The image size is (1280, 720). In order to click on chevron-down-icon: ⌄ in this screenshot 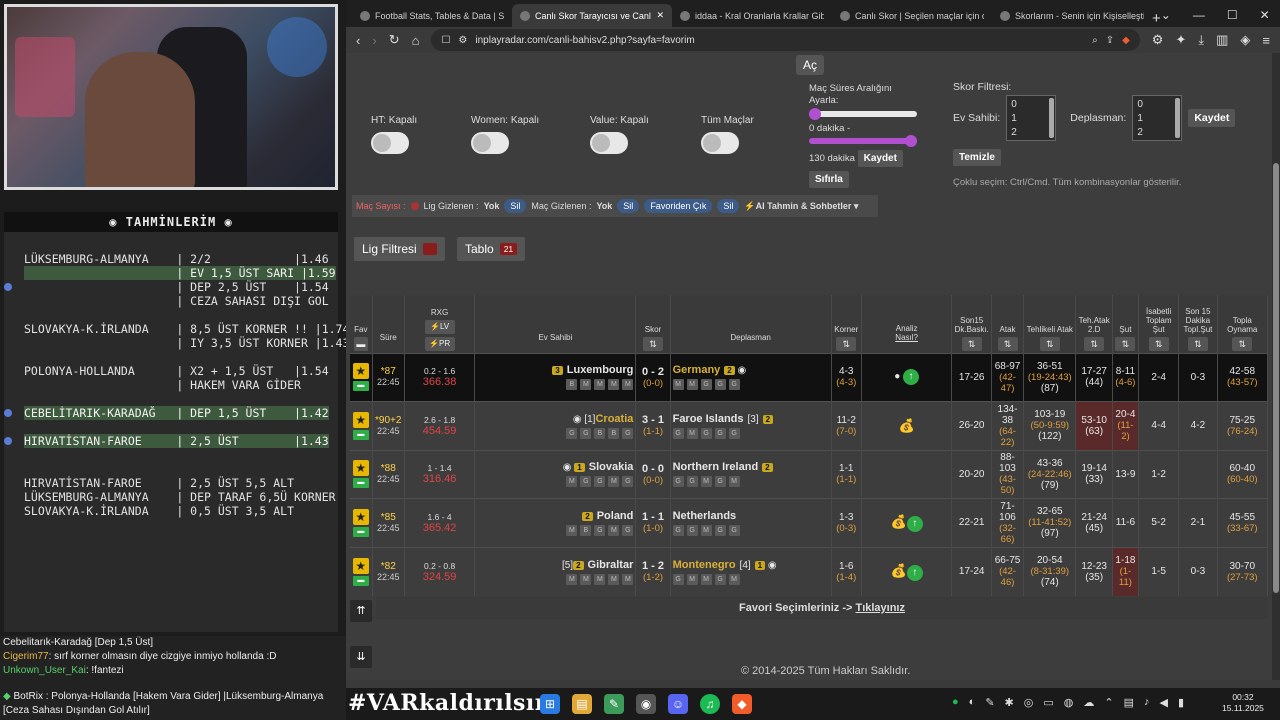, I will do `click(1166, 15)`.